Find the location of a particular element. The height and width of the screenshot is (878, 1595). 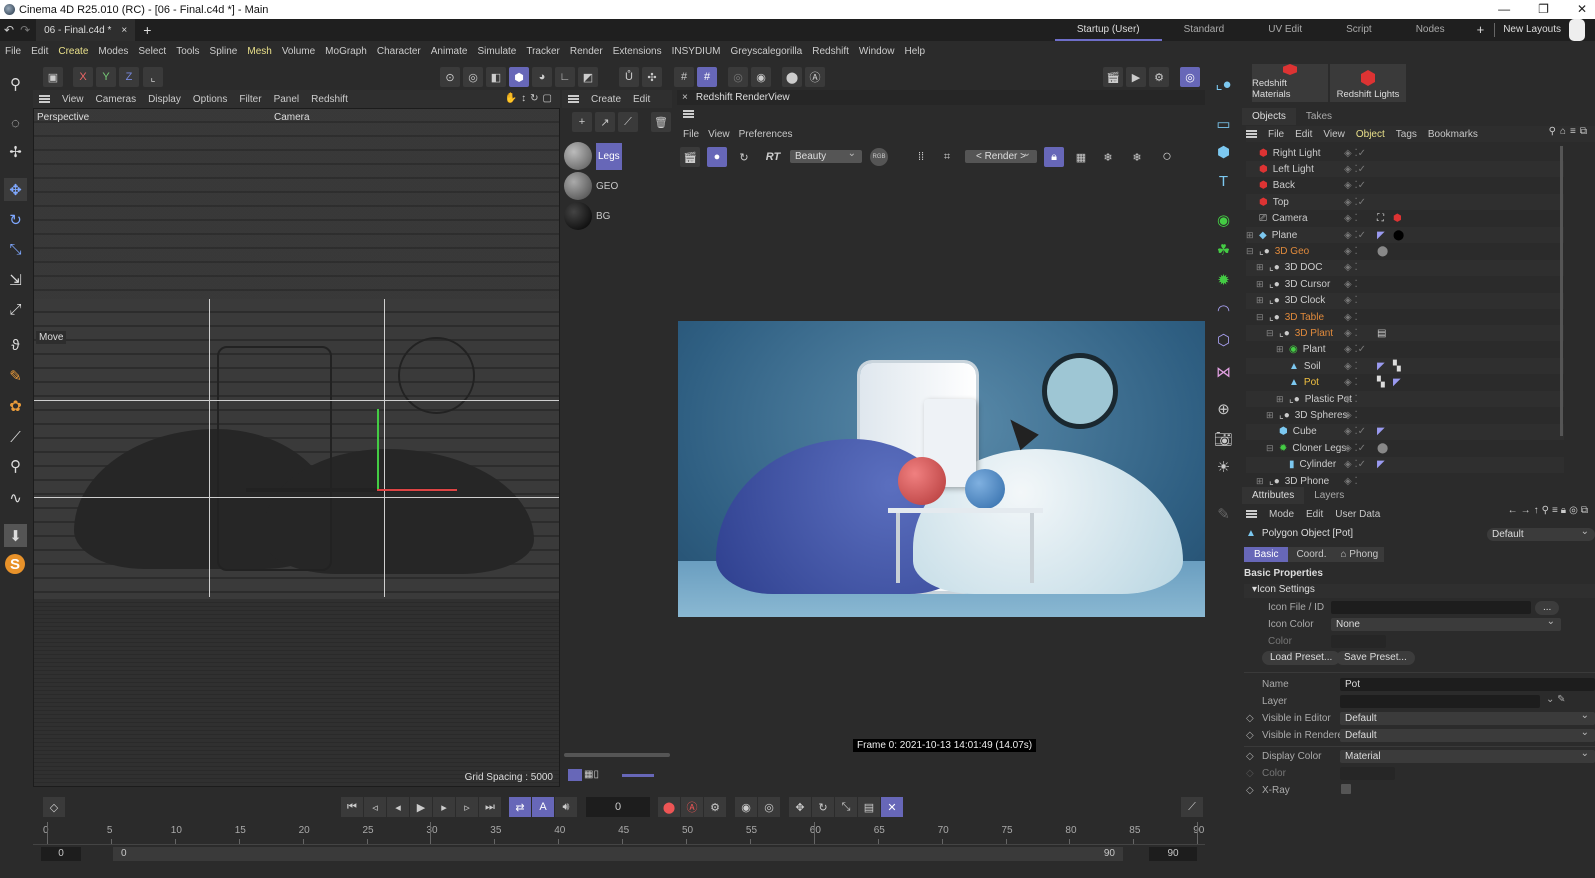

solo-icon: ◩ is located at coordinates (588, 77).